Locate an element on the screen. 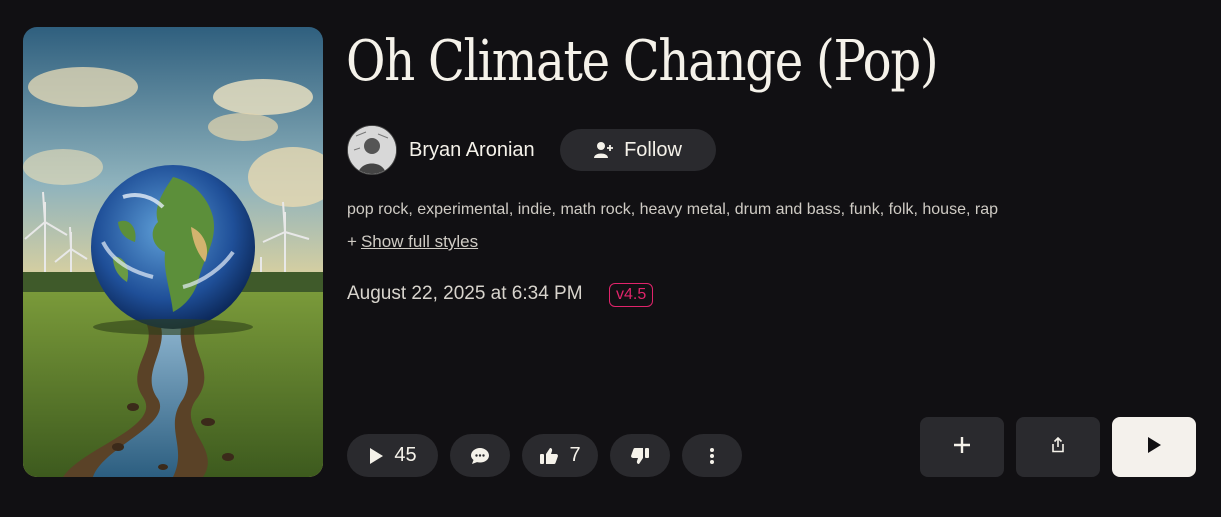 The width and height of the screenshot is (1221, 517). add-to-playlist-button is located at coordinates (962, 447).